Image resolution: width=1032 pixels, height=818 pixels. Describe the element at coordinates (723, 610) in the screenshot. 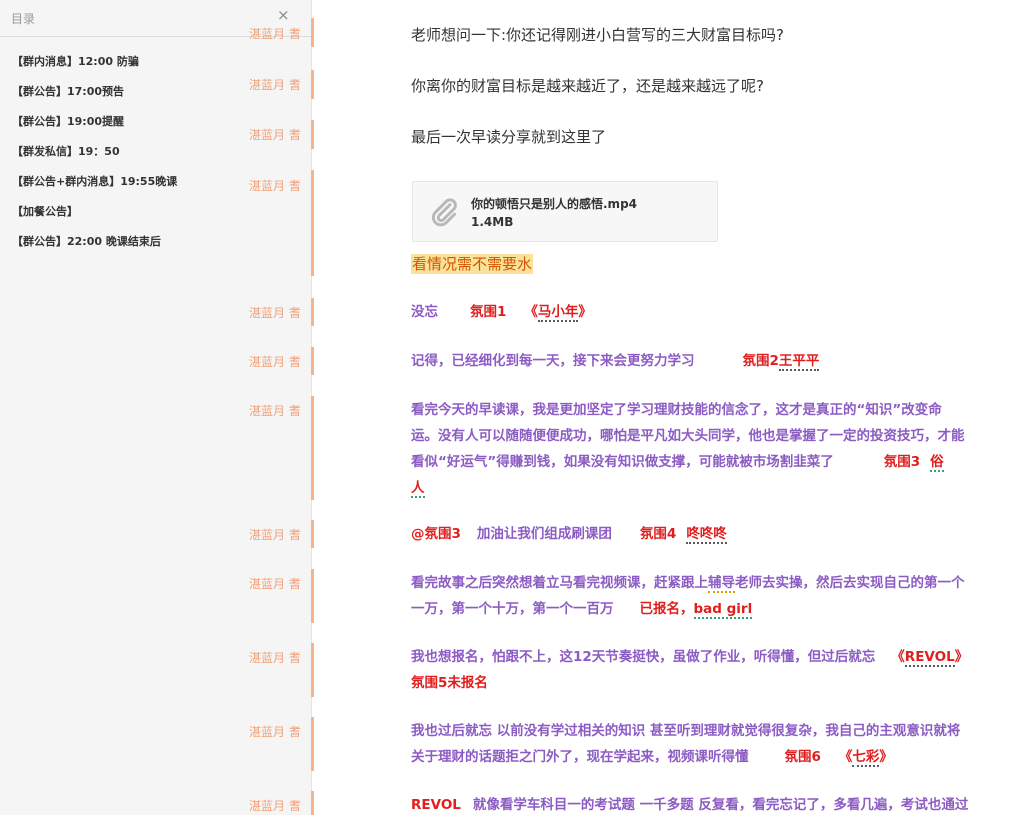

I see `user-name: bad girl` at that location.